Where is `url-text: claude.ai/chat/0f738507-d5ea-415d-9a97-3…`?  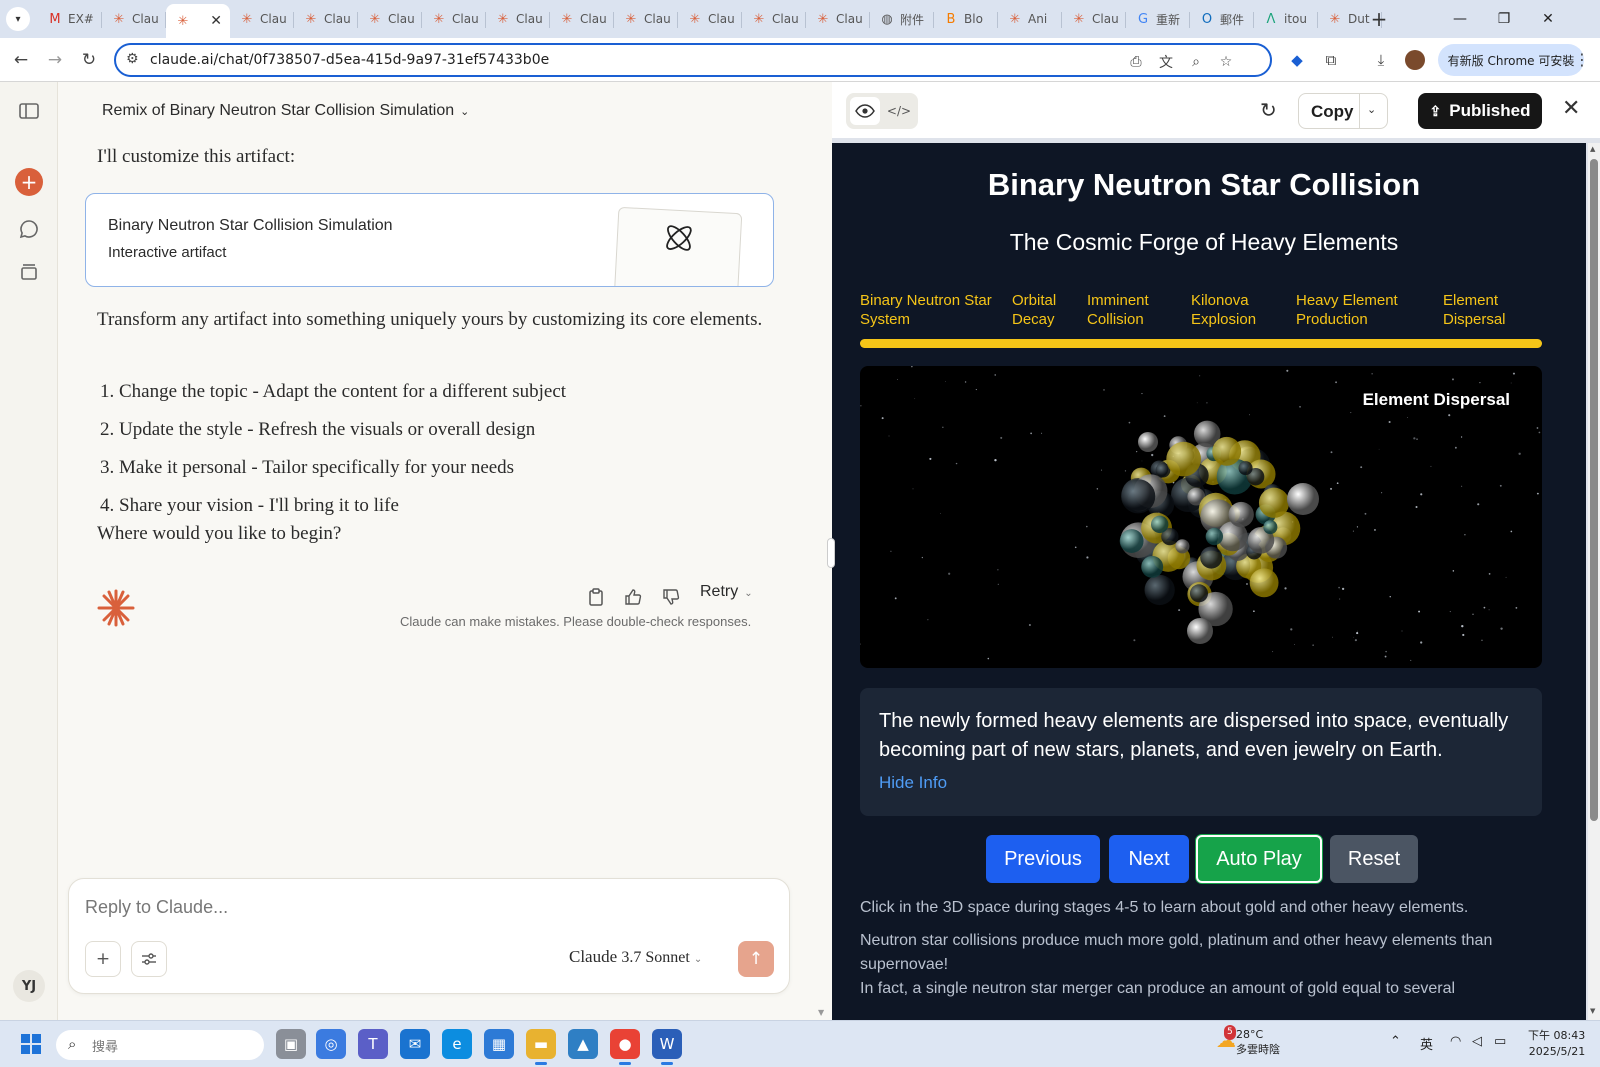 url-text: claude.ai/chat/0f738507-d5ea-415d-9a97-3… is located at coordinates (349, 60).